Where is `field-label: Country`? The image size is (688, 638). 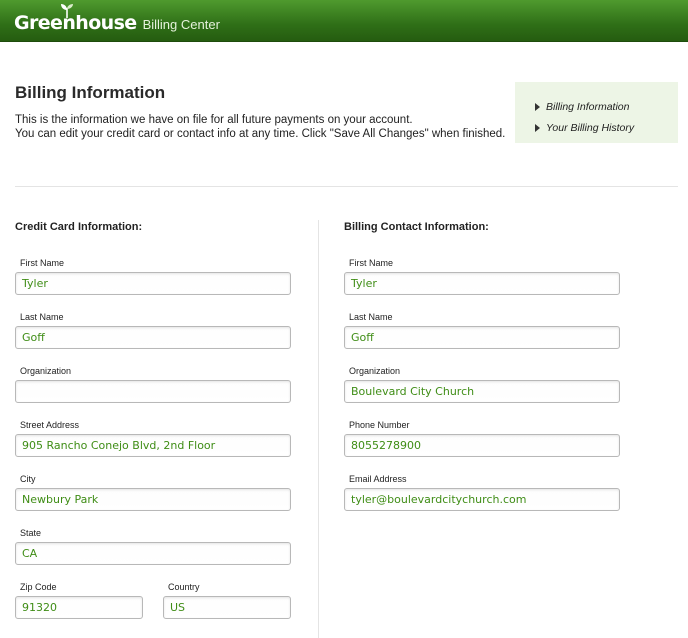
field-label: Country is located at coordinates (184, 587).